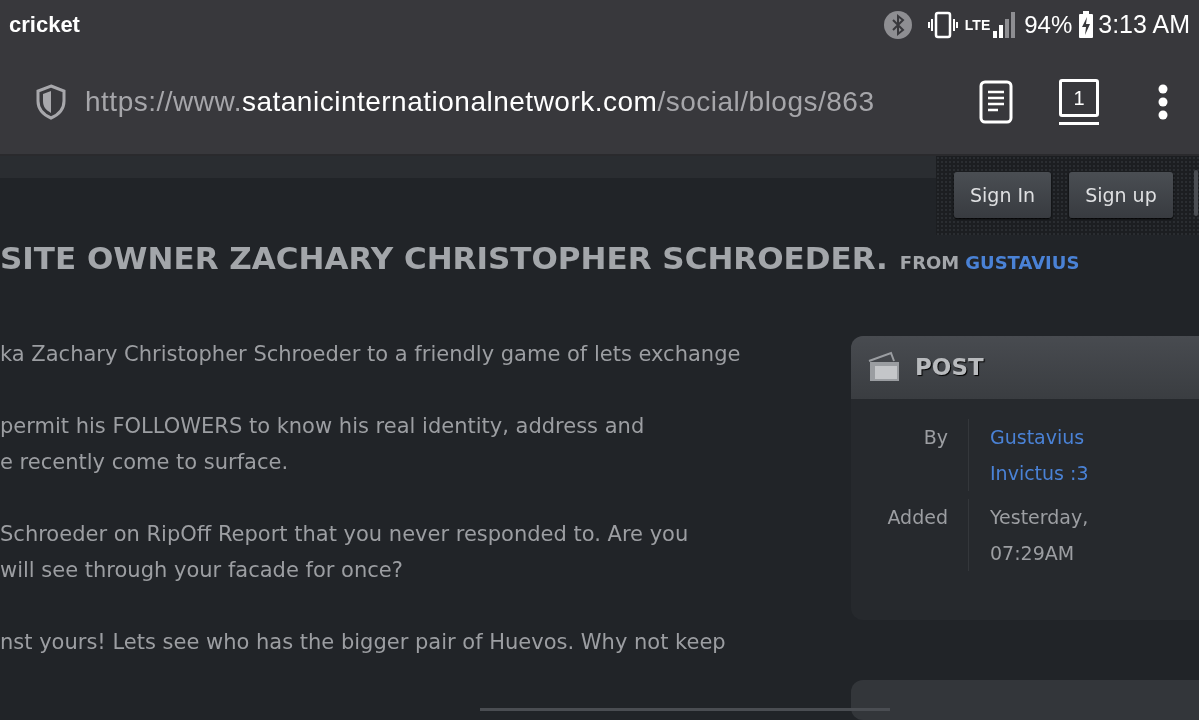  What do you see at coordinates (910, 455) in the screenshot?
I see `info-label: By` at bounding box center [910, 455].